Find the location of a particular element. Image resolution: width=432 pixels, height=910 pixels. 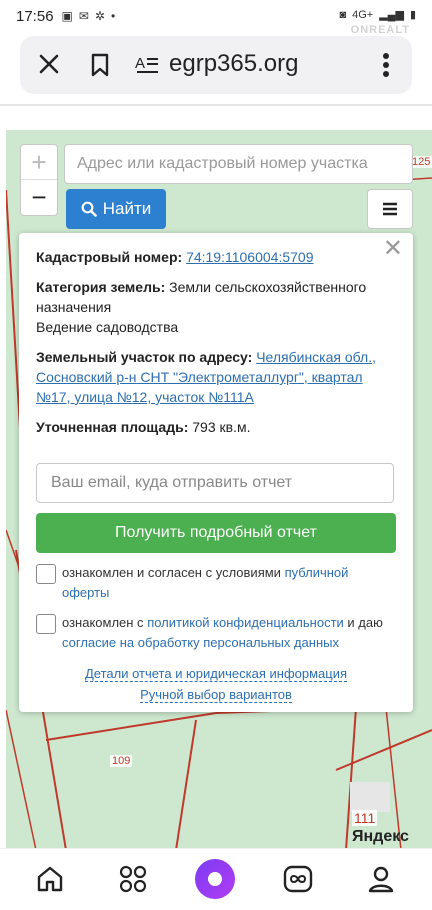

cadastral-row: Кадастровый номер: 74:19:1106004:5709 is located at coordinates (216, 257).